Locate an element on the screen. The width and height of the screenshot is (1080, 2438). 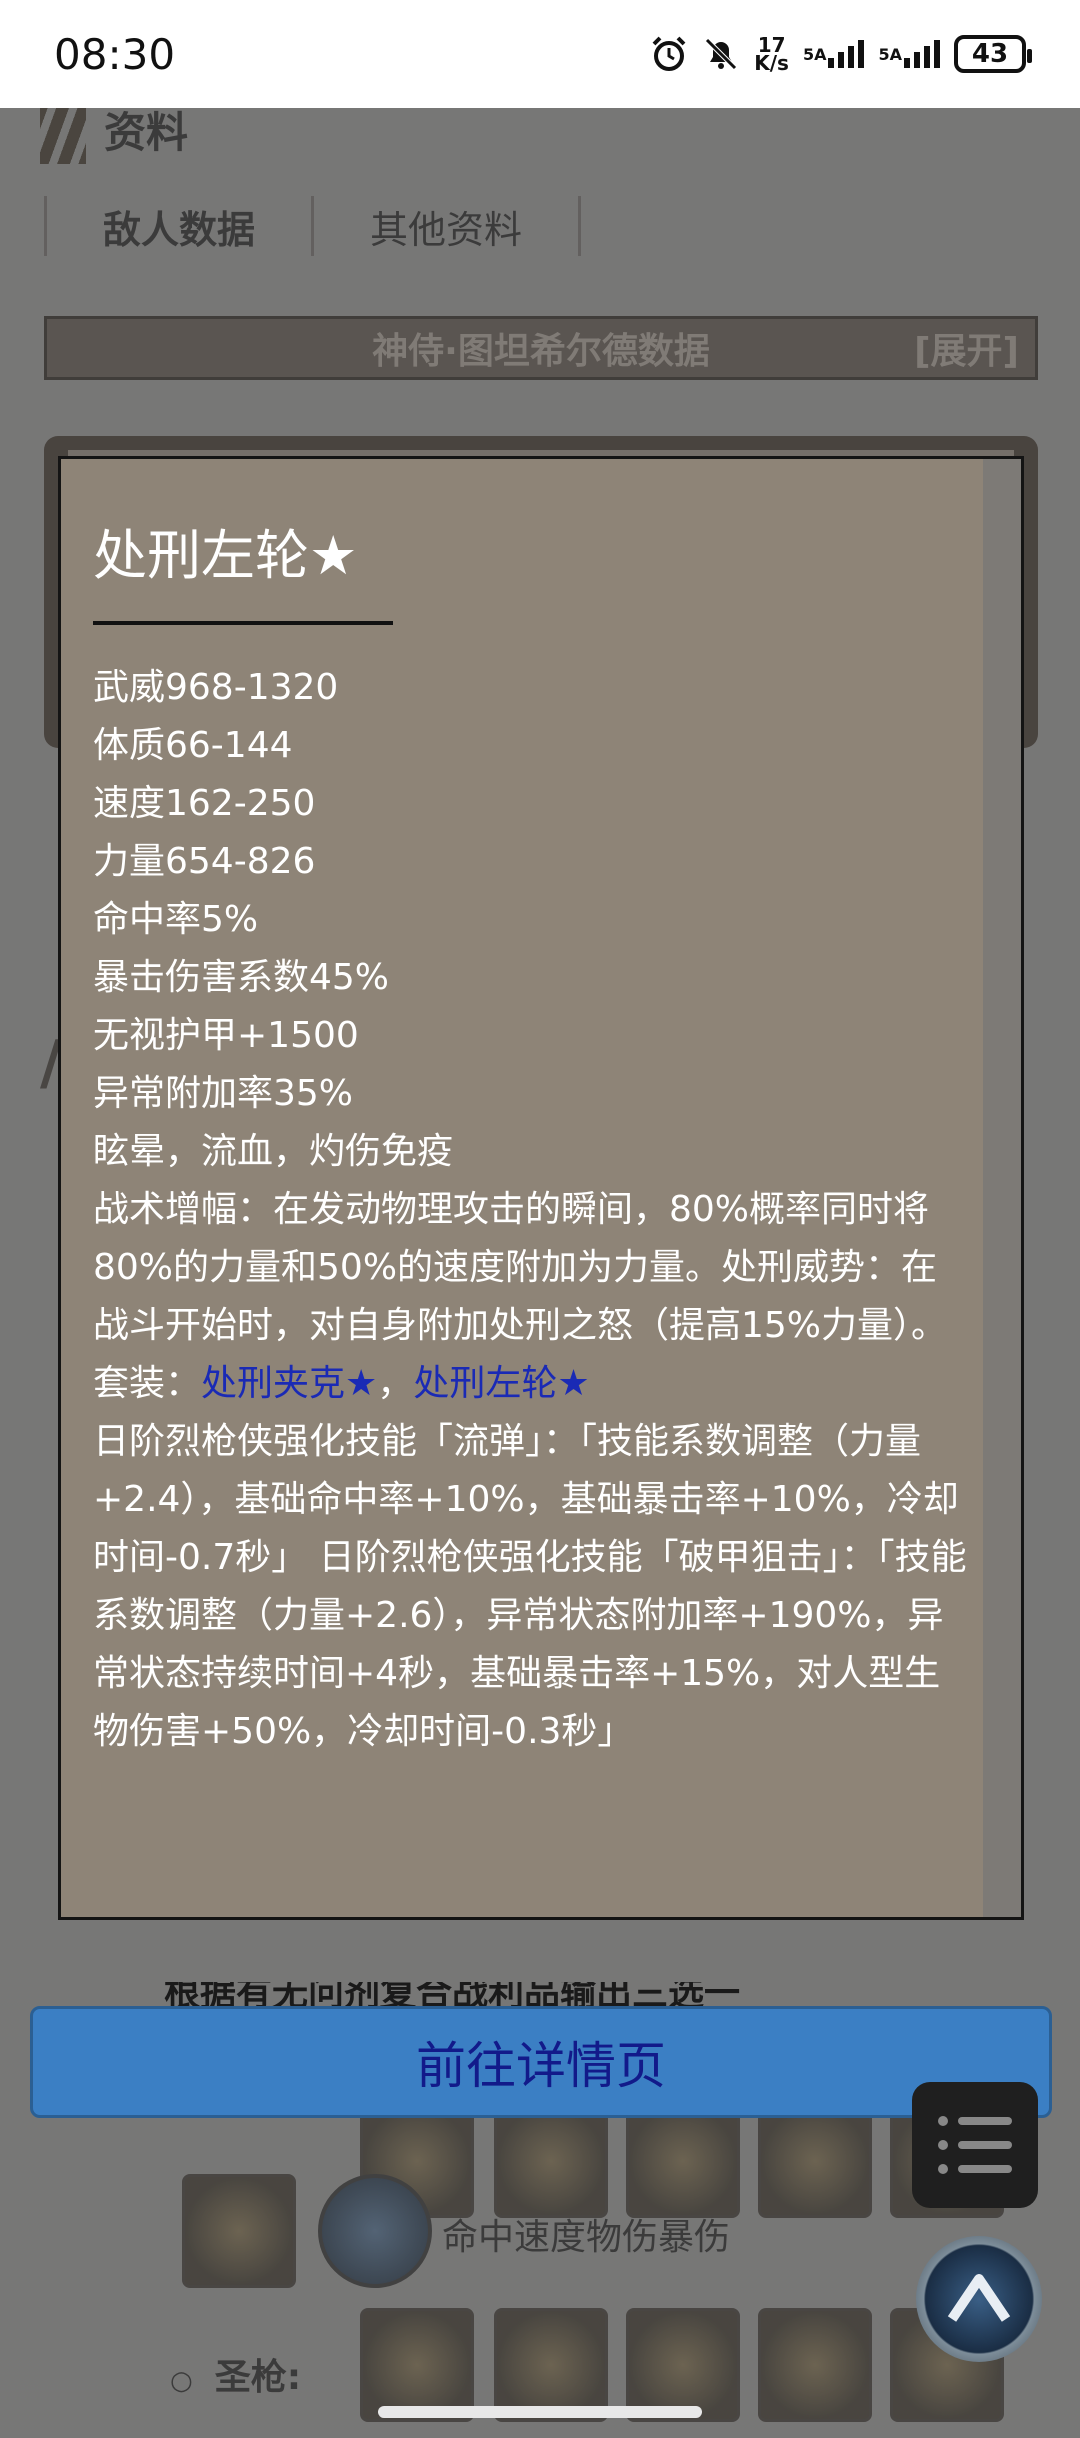
scroll-top-button is located at coordinates (979, 2299).